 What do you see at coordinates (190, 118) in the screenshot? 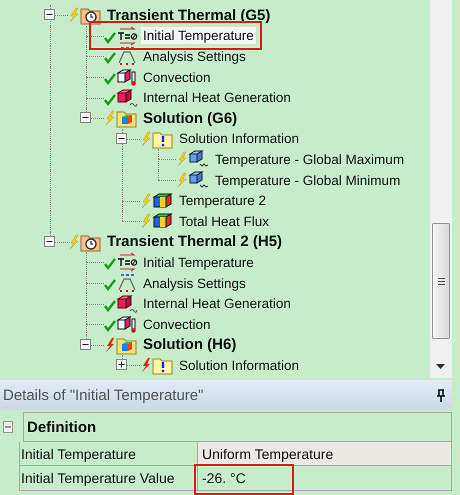
I see `tree-item: Solution (G6)` at bounding box center [190, 118].